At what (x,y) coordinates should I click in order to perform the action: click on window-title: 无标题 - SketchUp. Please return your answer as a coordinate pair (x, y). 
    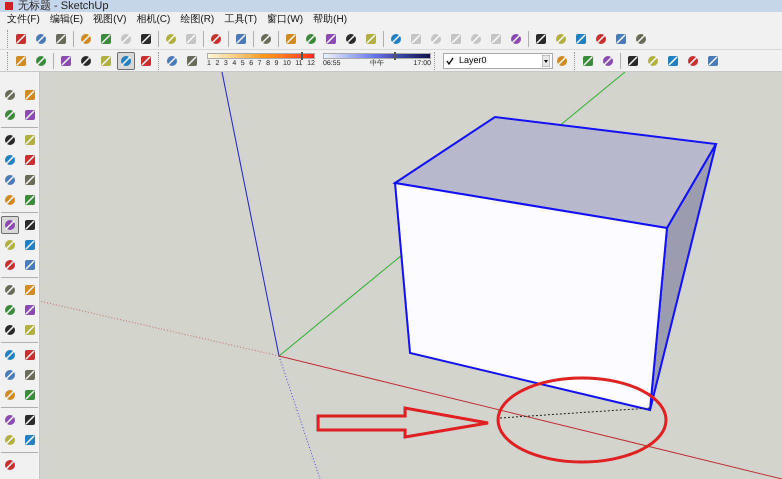
    Looking at the image, I should click on (63, 6).